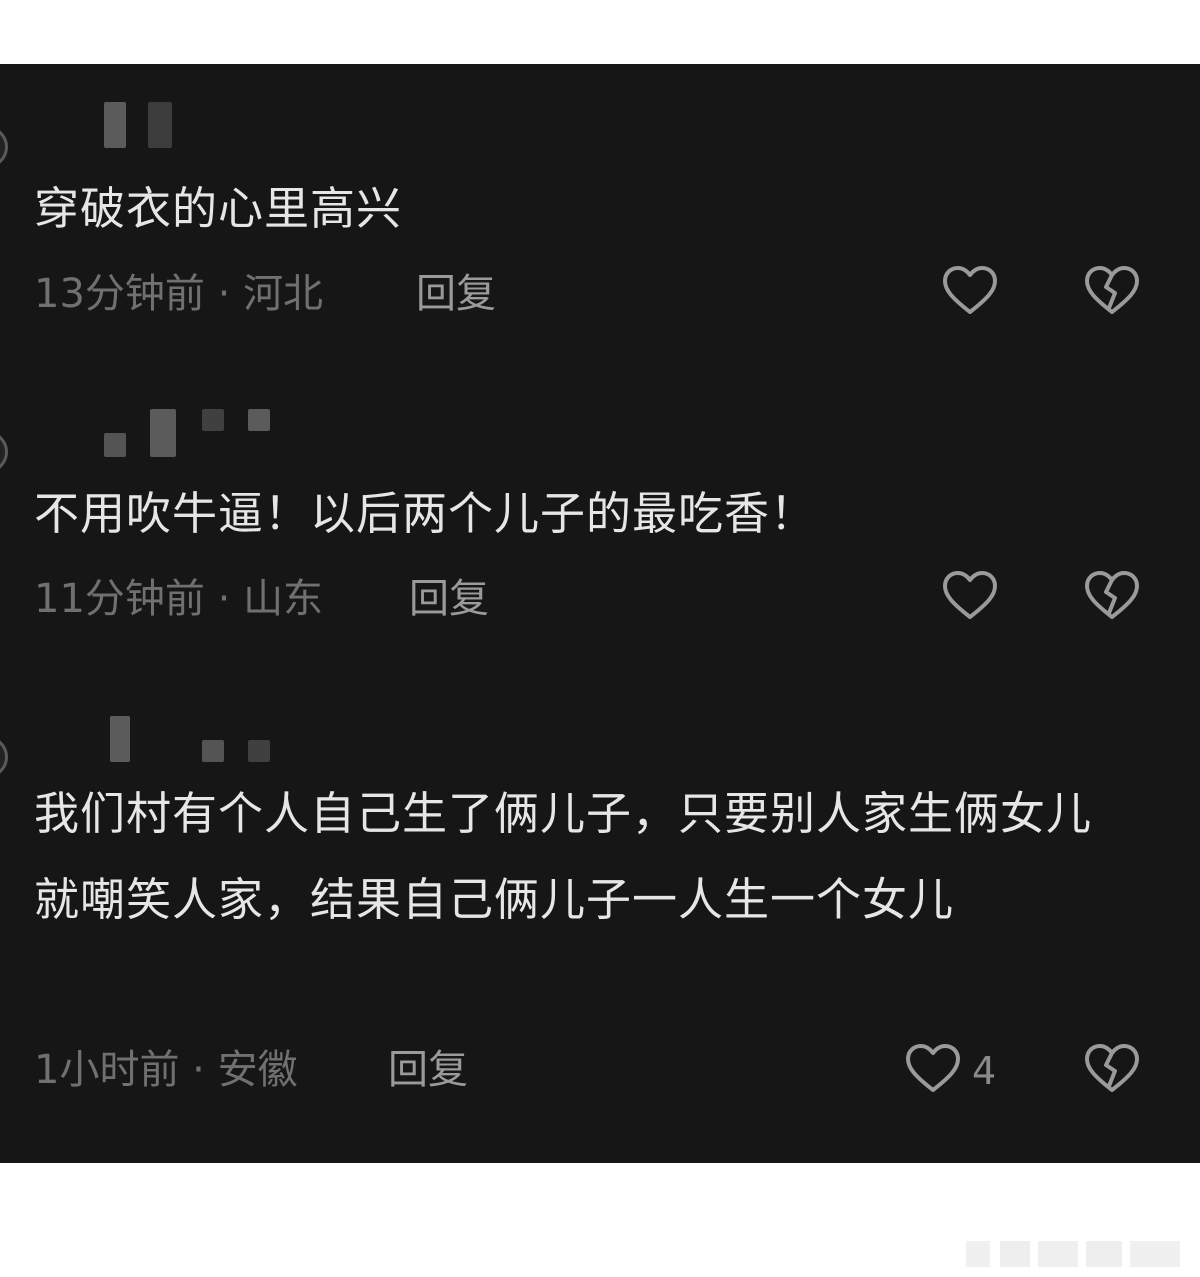 The image size is (1200, 1277). What do you see at coordinates (425, 513) in the screenshot?
I see `comment-text: 不用吹牛逼！以后两个儿子的最吃香！` at bounding box center [425, 513].